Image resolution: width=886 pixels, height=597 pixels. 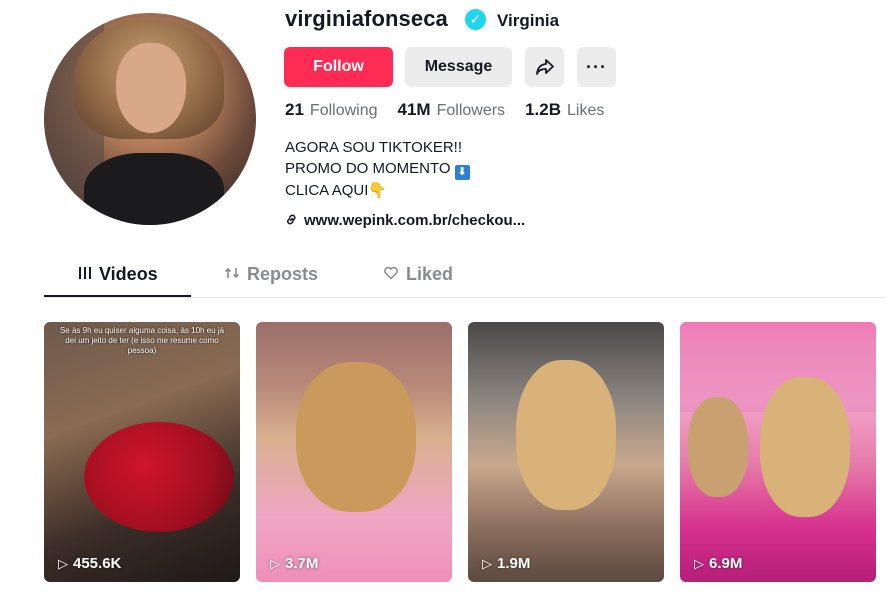 I want to click on heart-icon, so click(x=391, y=274).